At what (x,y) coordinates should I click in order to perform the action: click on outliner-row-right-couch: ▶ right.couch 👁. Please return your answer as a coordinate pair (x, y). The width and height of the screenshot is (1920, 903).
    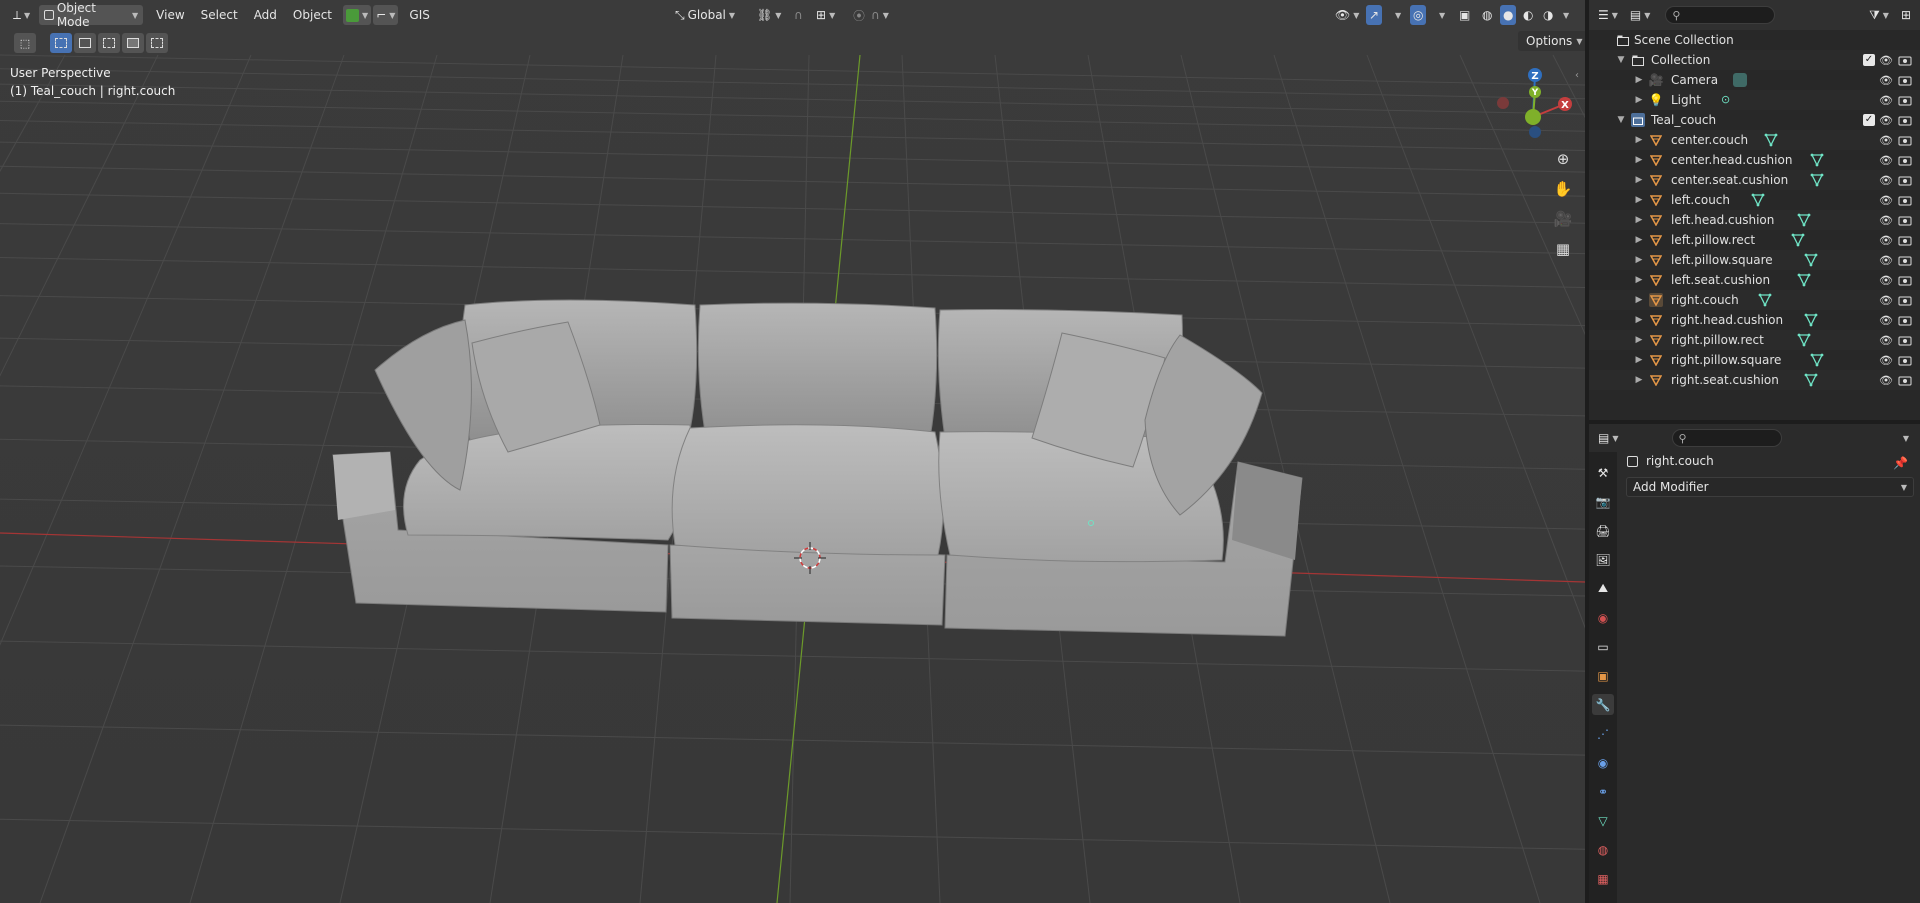
    Looking at the image, I should click on (1754, 300).